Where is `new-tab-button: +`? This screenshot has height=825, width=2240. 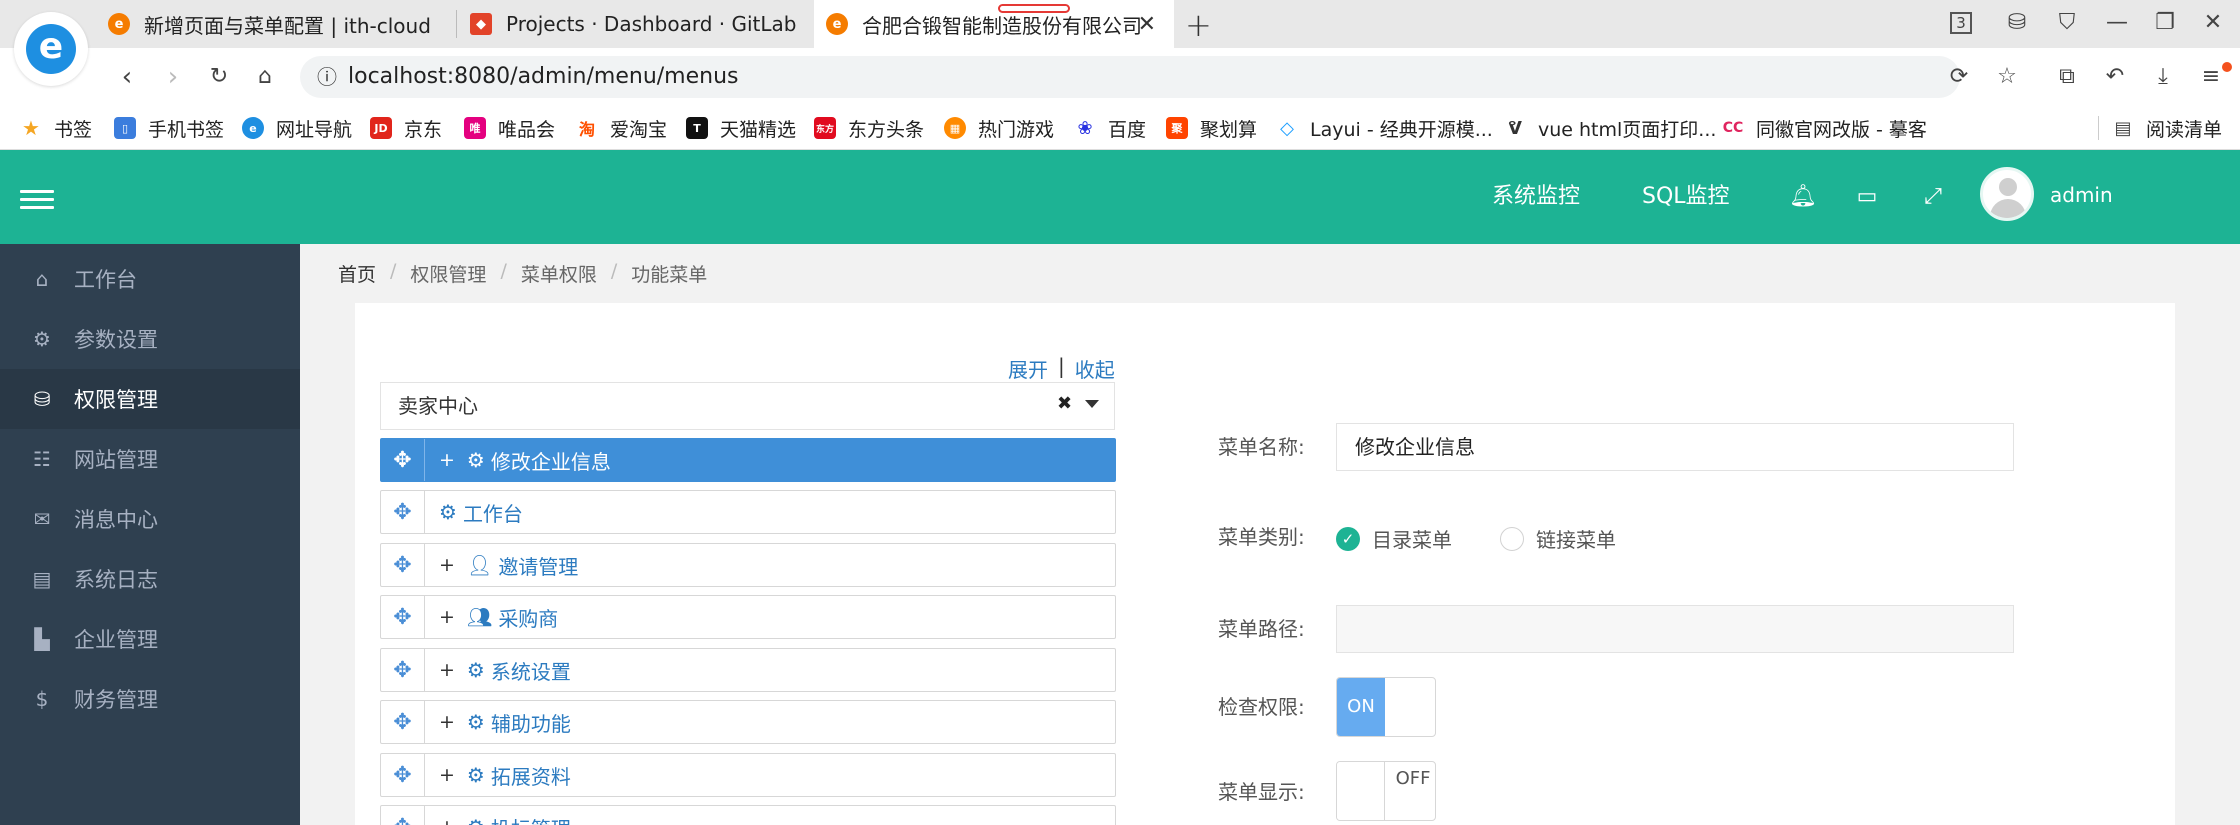 new-tab-button: + is located at coordinates (1198, 25).